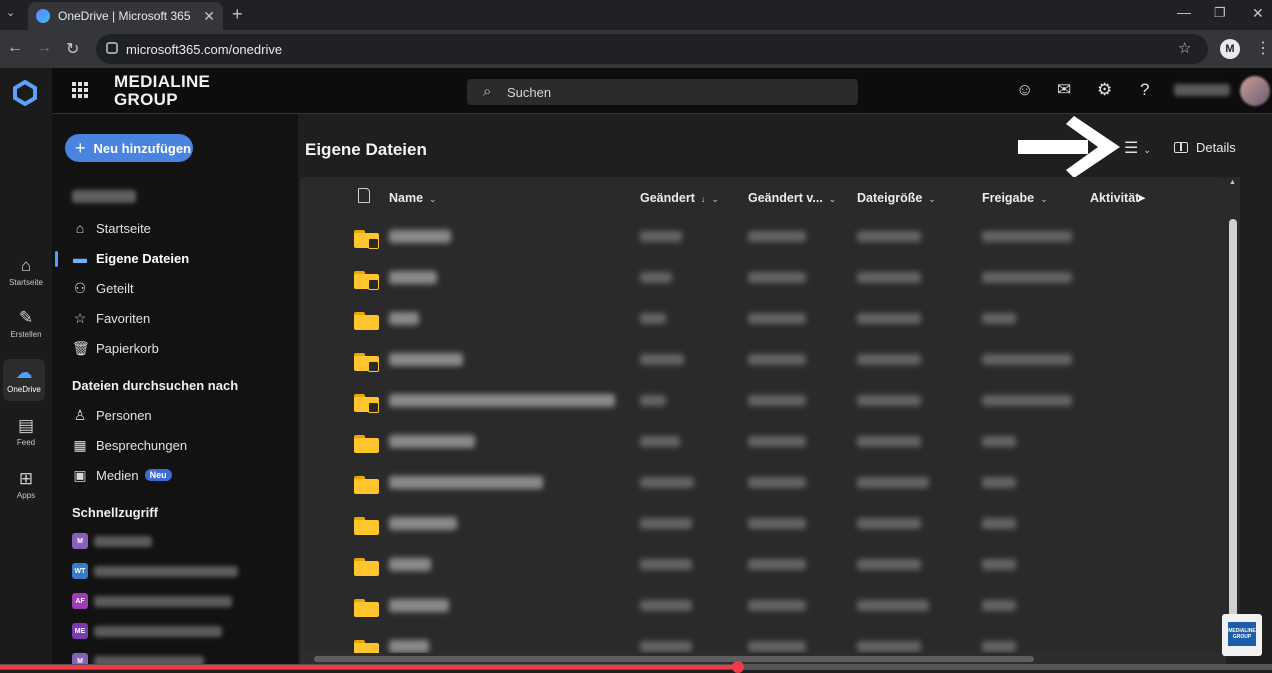 The height and width of the screenshot is (673, 1272). Describe the element at coordinates (1230, 49) in the screenshot. I see `profile-extension-icon: M` at that location.